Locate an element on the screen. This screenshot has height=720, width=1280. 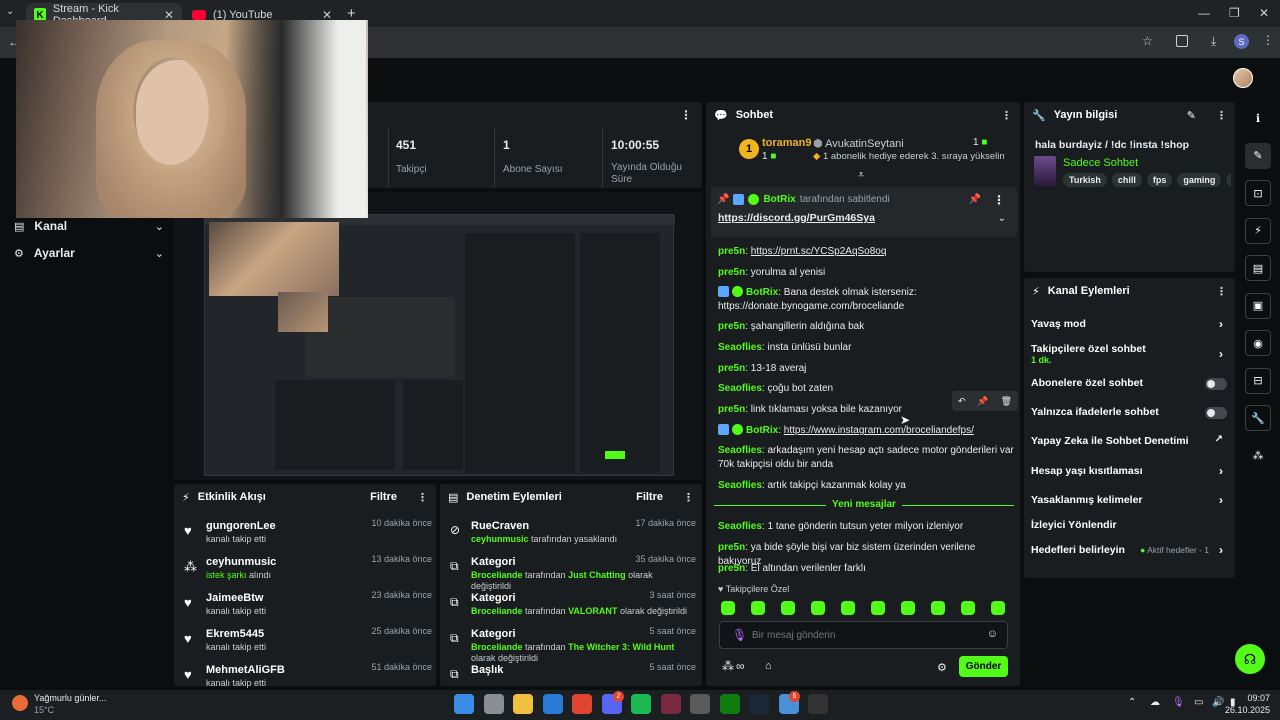
send-button: Gönder is located at coordinates (983, 666).